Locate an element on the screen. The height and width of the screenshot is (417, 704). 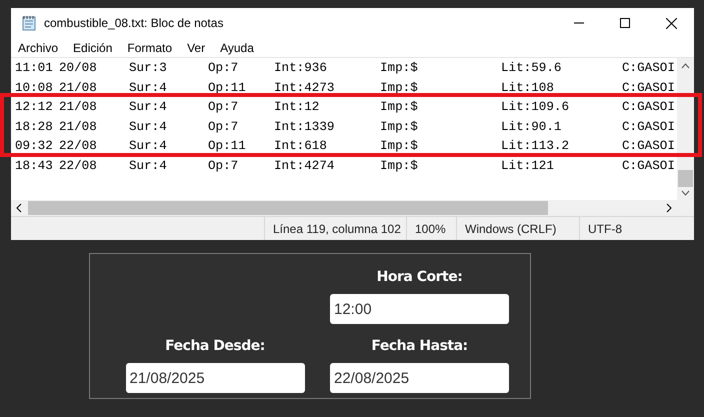
status-text: Línea 119, columna 102 is located at coordinates (337, 229).